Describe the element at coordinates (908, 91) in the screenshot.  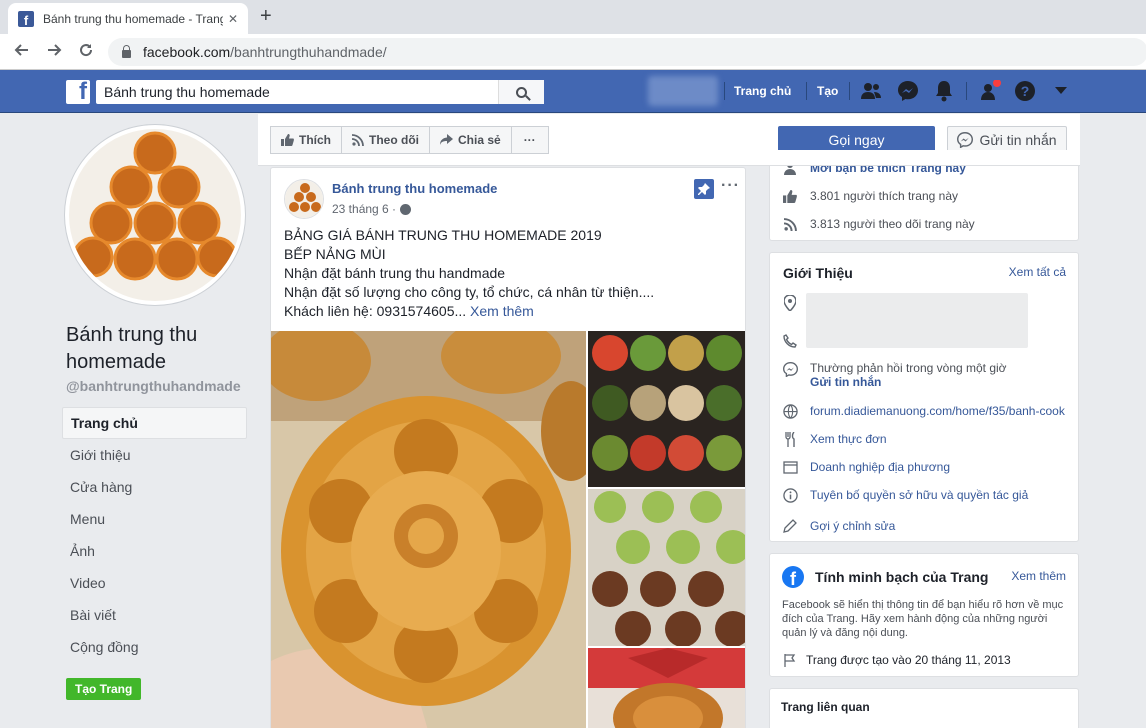
I see `messenger-icon` at that location.